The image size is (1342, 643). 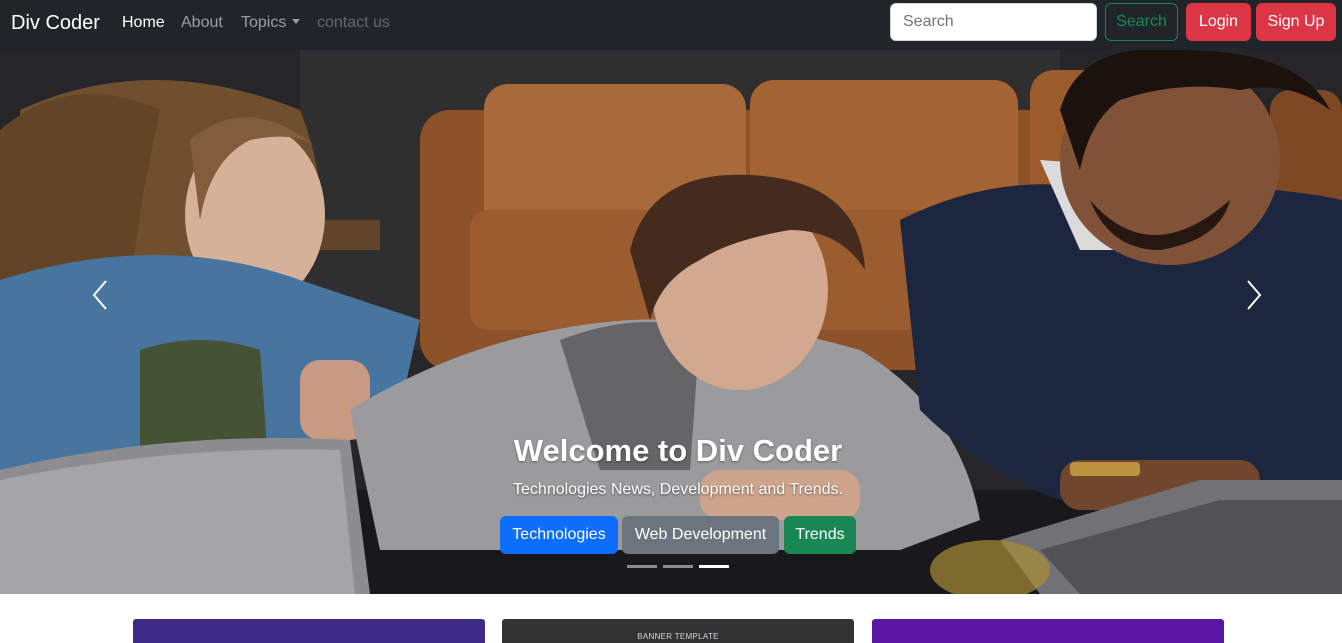 What do you see at coordinates (1048, 631) in the screenshot?
I see `card-3-image` at bounding box center [1048, 631].